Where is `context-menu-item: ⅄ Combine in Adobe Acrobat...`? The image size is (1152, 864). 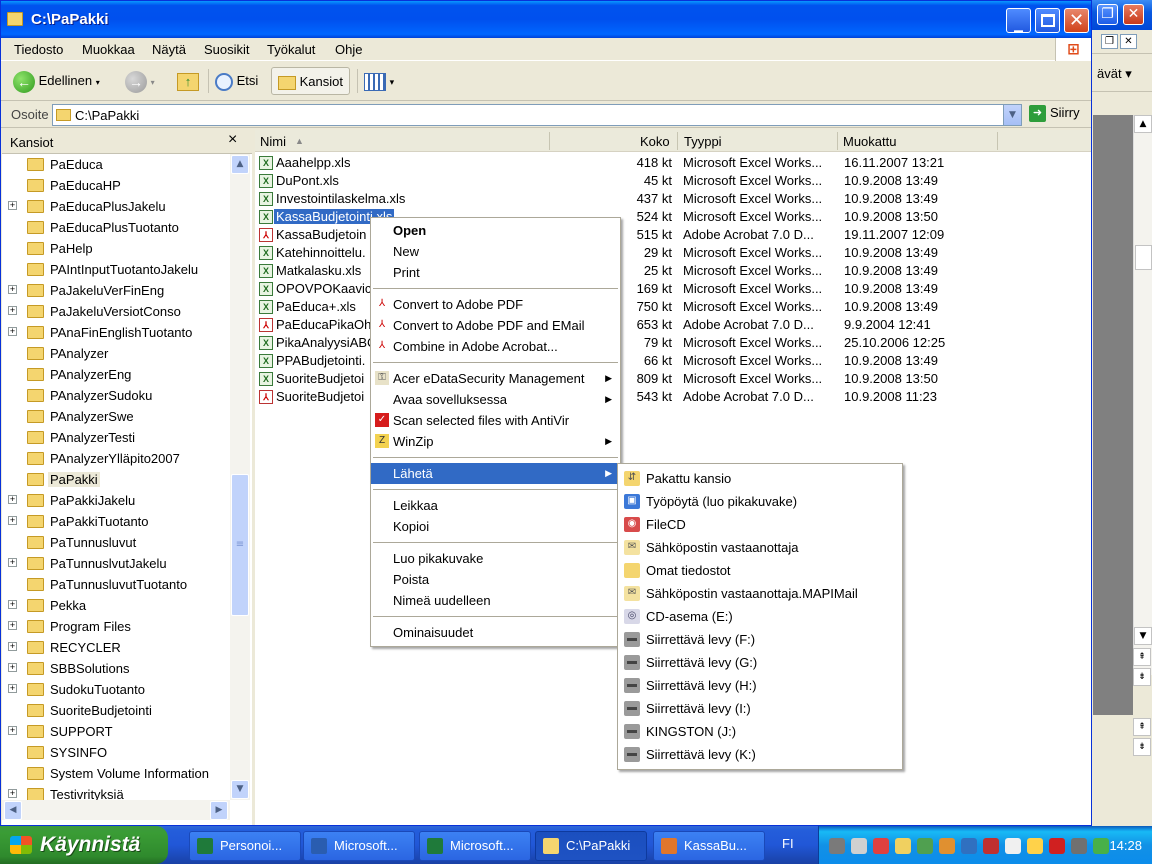 context-menu-item: ⅄ Combine in Adobe Acrobat... is located at coordinates (495, 346).